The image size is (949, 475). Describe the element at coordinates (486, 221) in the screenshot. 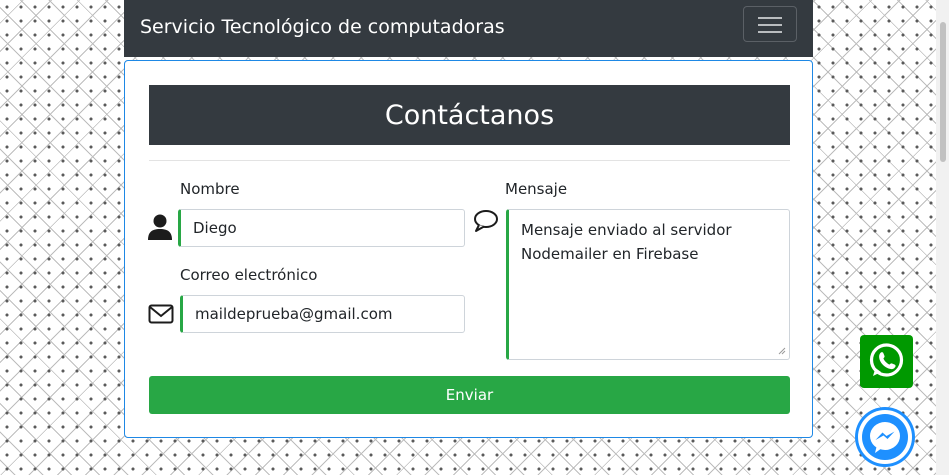

I see `speech-bubble-icon` at that location.